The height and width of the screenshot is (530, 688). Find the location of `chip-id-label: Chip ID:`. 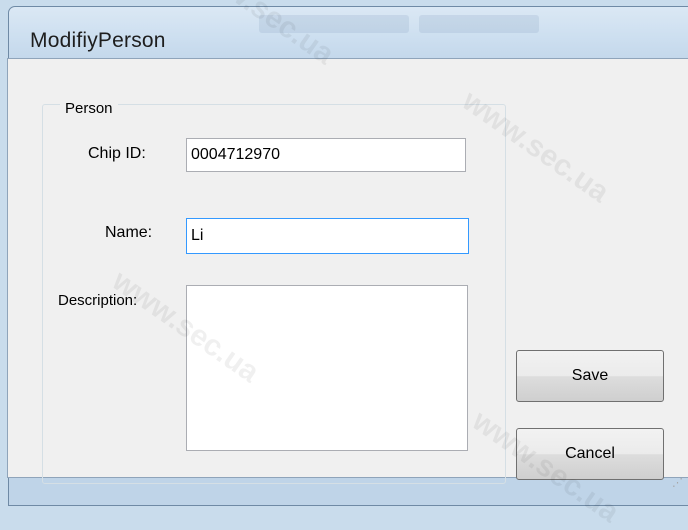

chip-id-label: Chip ID: is located at coordinates (117, 153).